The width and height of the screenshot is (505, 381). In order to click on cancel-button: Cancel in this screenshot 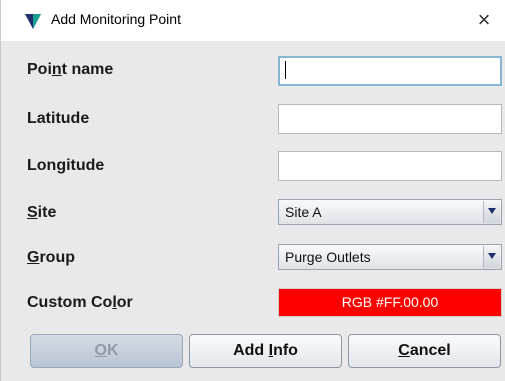, I will do `click(424, 351)`.